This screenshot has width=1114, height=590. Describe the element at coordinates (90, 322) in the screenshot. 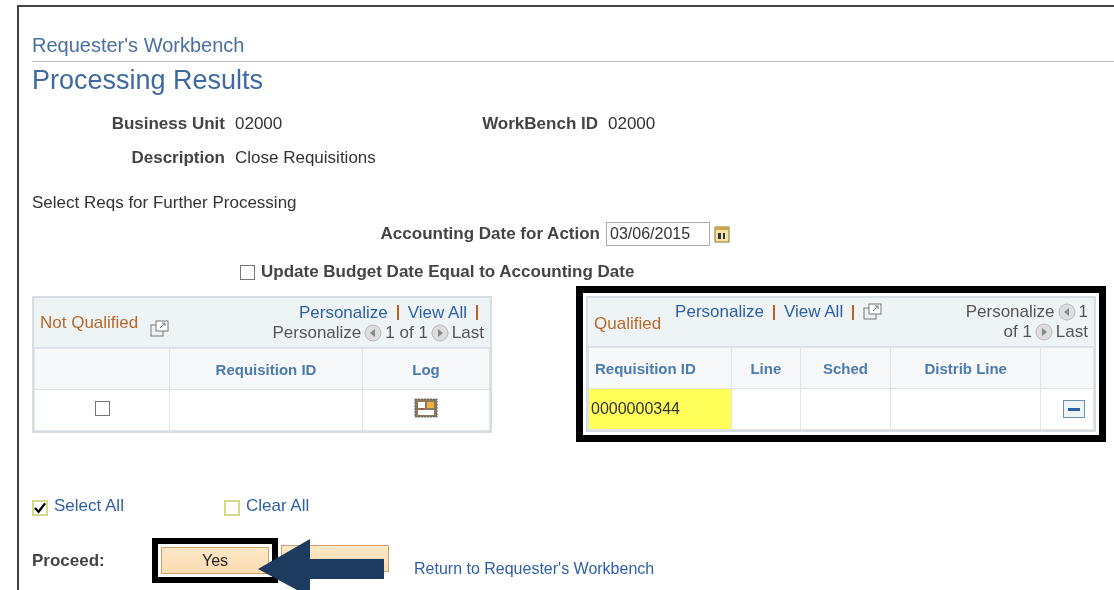

I see `grid-title: Not Qualified` at that location.